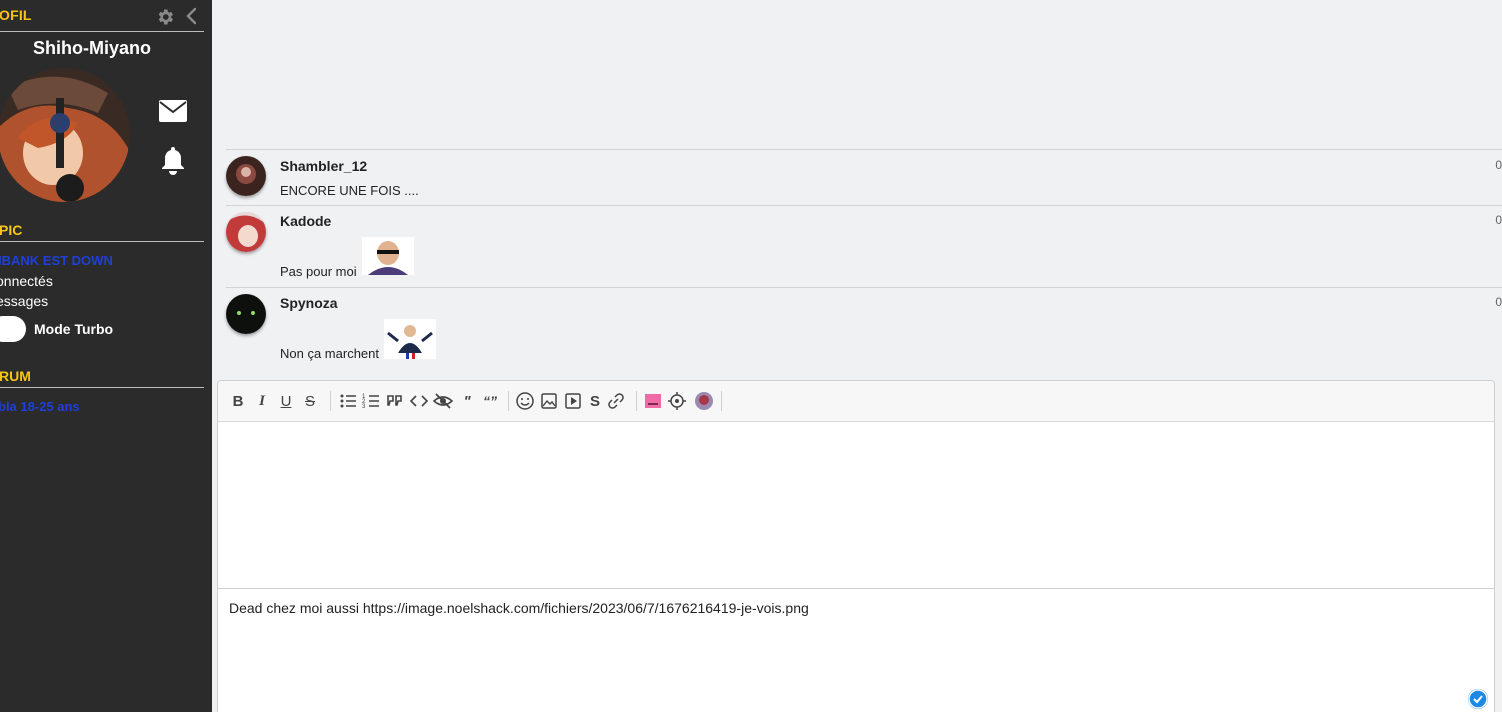 This screenshot has width=1502, height=712. Describe the element at coordinates (864, 246) in the screenshot. I see `message-item: Kadode Pas pour moi 0` at that location.